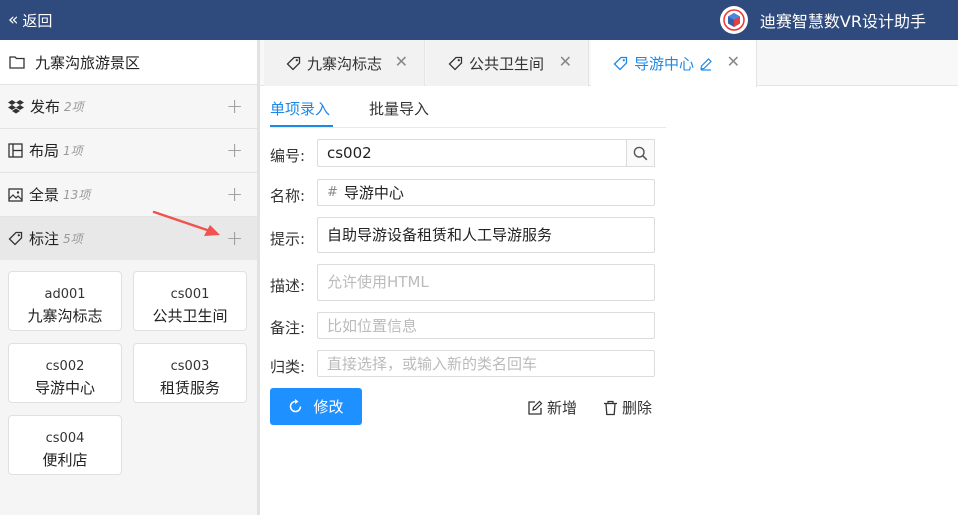 Image resolution: width=958 pixels, height=515 pixels. Describe the element at coordinates (332, 192) in the screenshot. I see `hash-icon: #` at that location.